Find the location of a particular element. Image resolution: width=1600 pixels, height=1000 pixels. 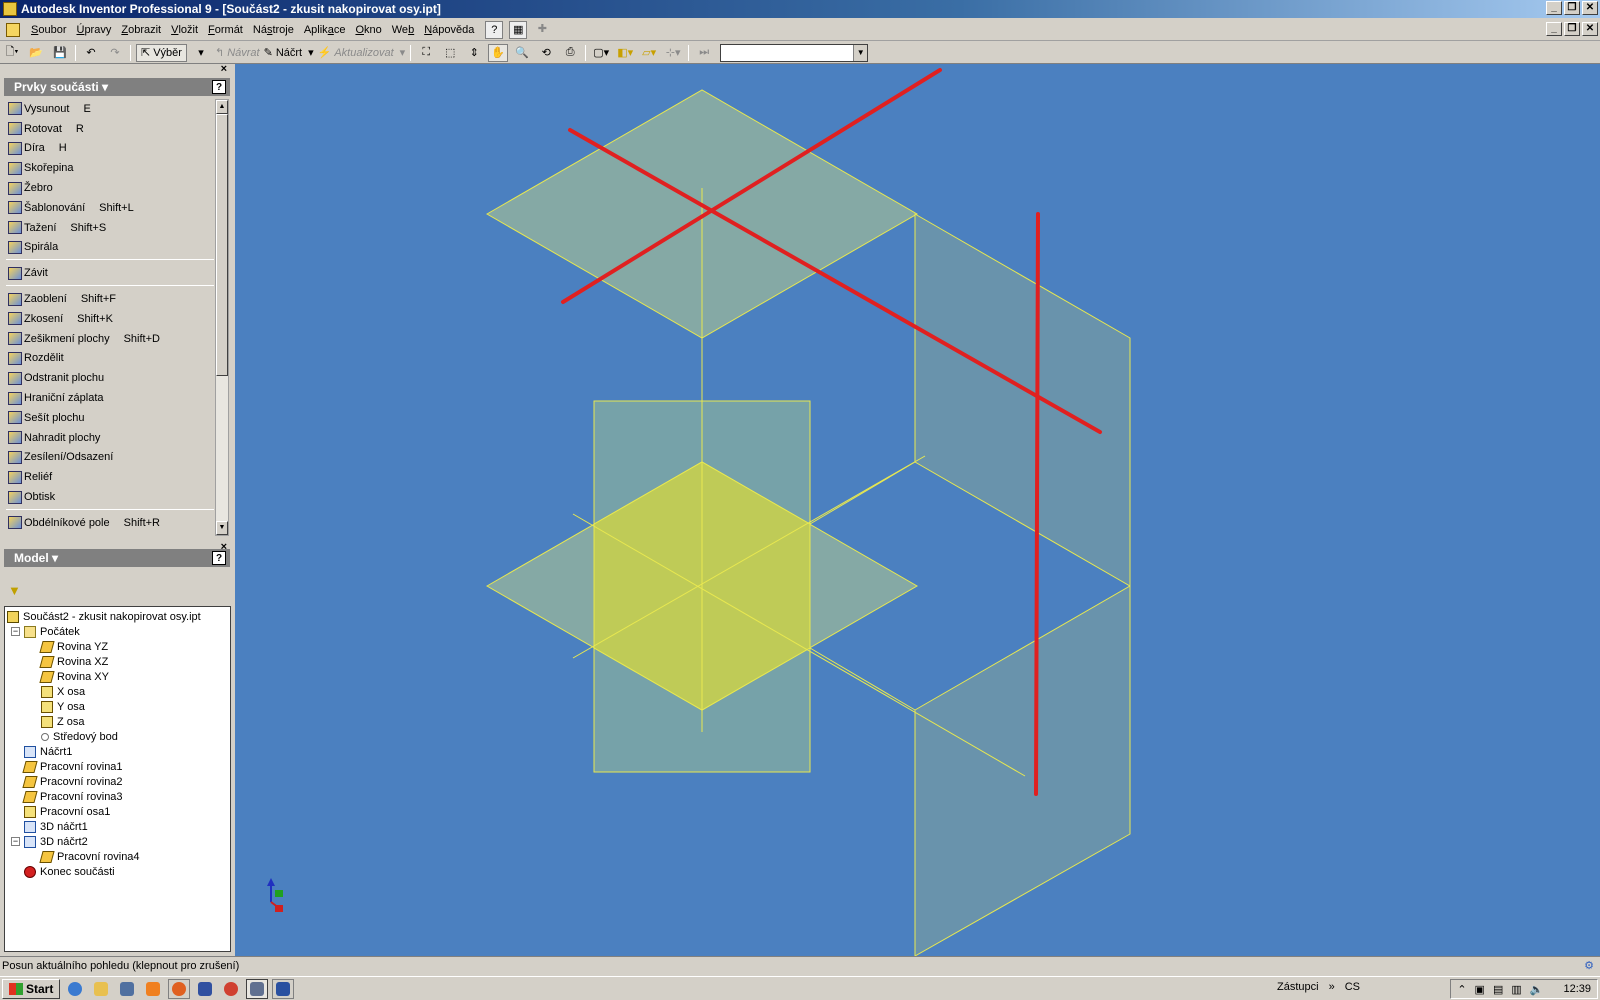

feature-command: Rotovat R is located at coordinates (109, 129).